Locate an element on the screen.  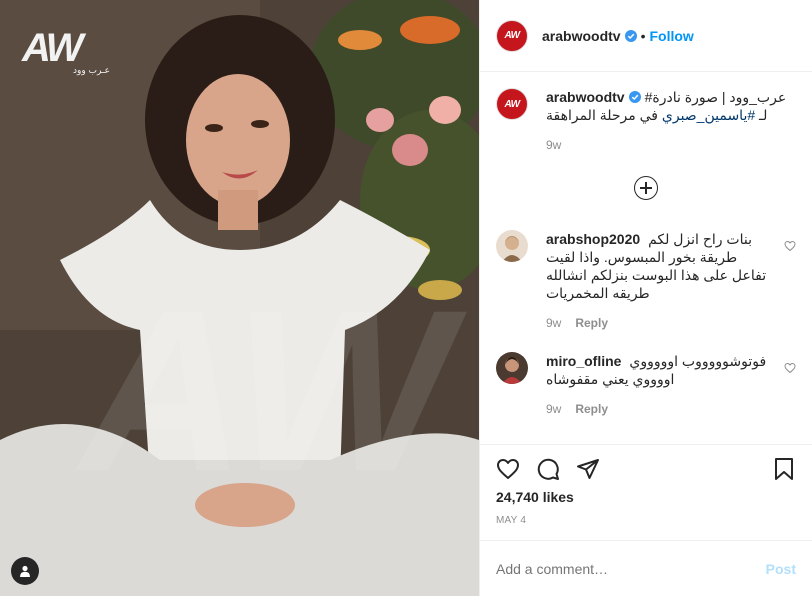
load-more-comments is located at coordinates (646, 188).